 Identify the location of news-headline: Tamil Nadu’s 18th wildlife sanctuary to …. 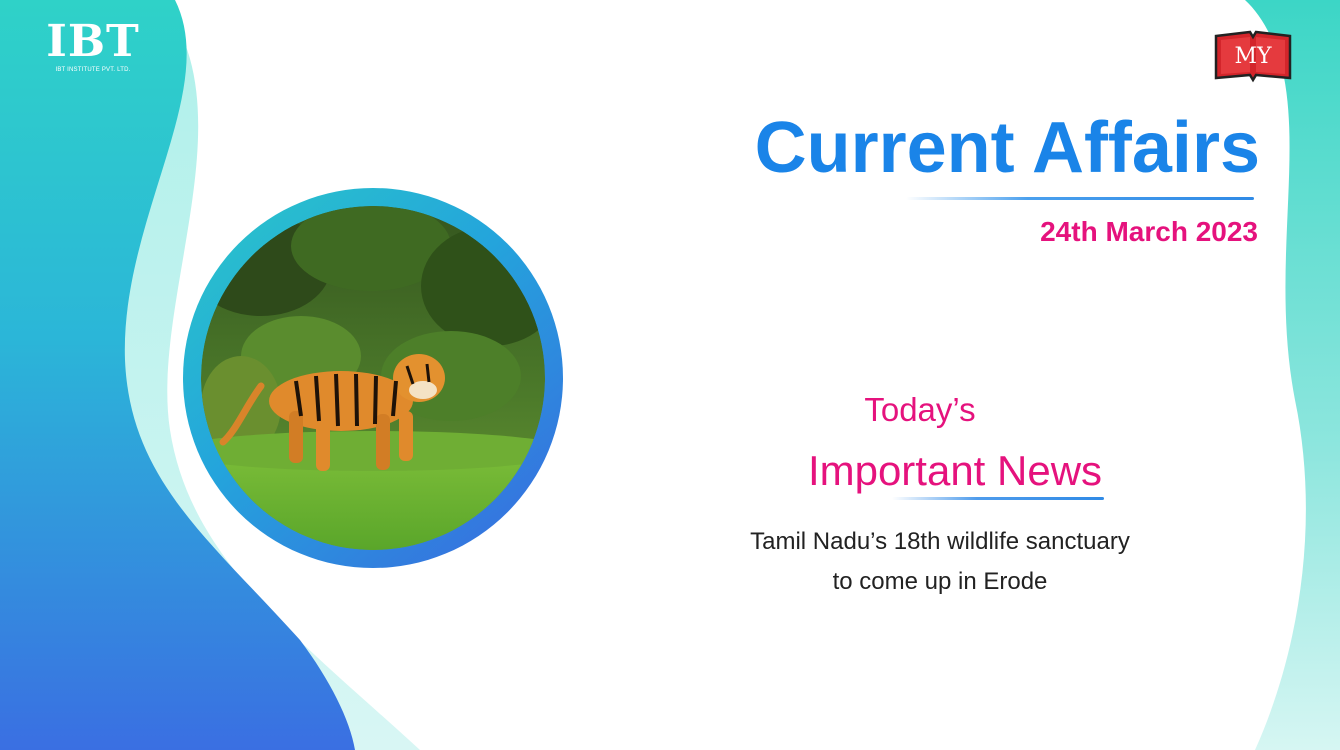
(940, 562).